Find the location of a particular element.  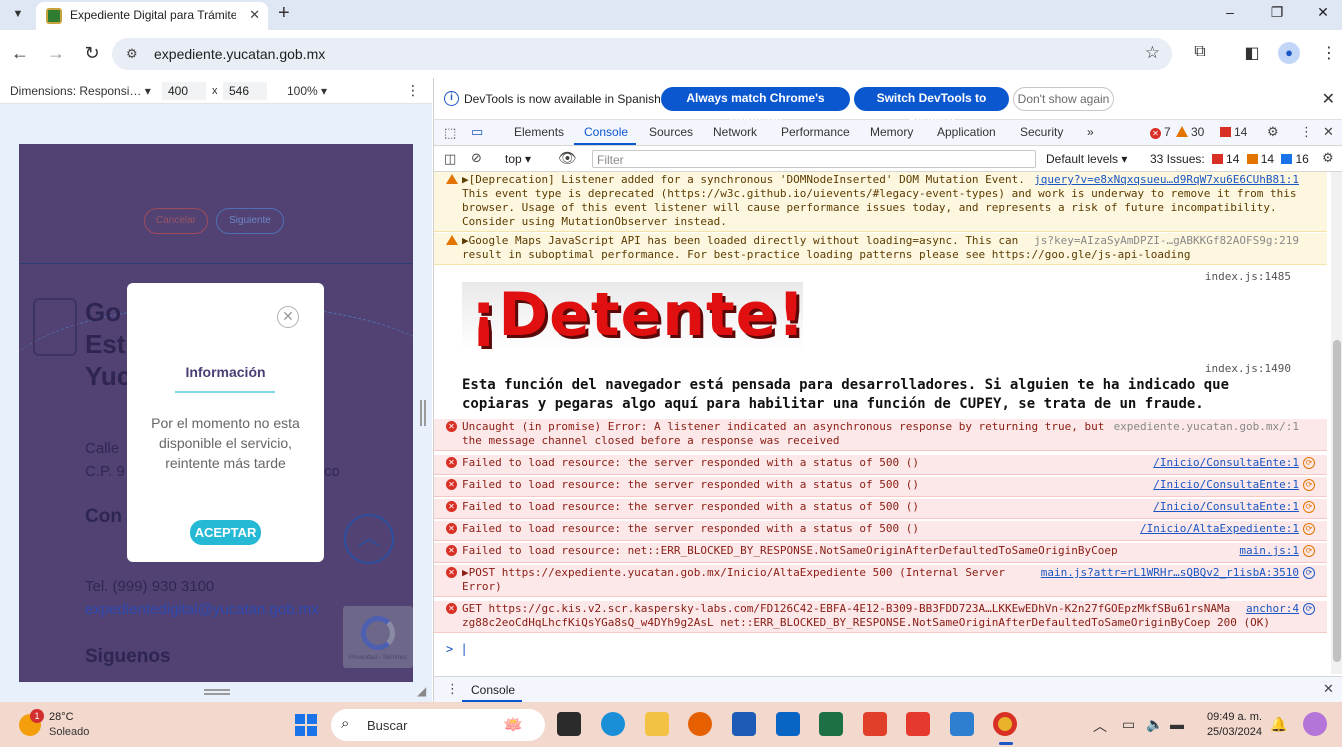

browser-tab-active: Expediente Digital para Trámite ✕ is located at coordinates (152, 16).